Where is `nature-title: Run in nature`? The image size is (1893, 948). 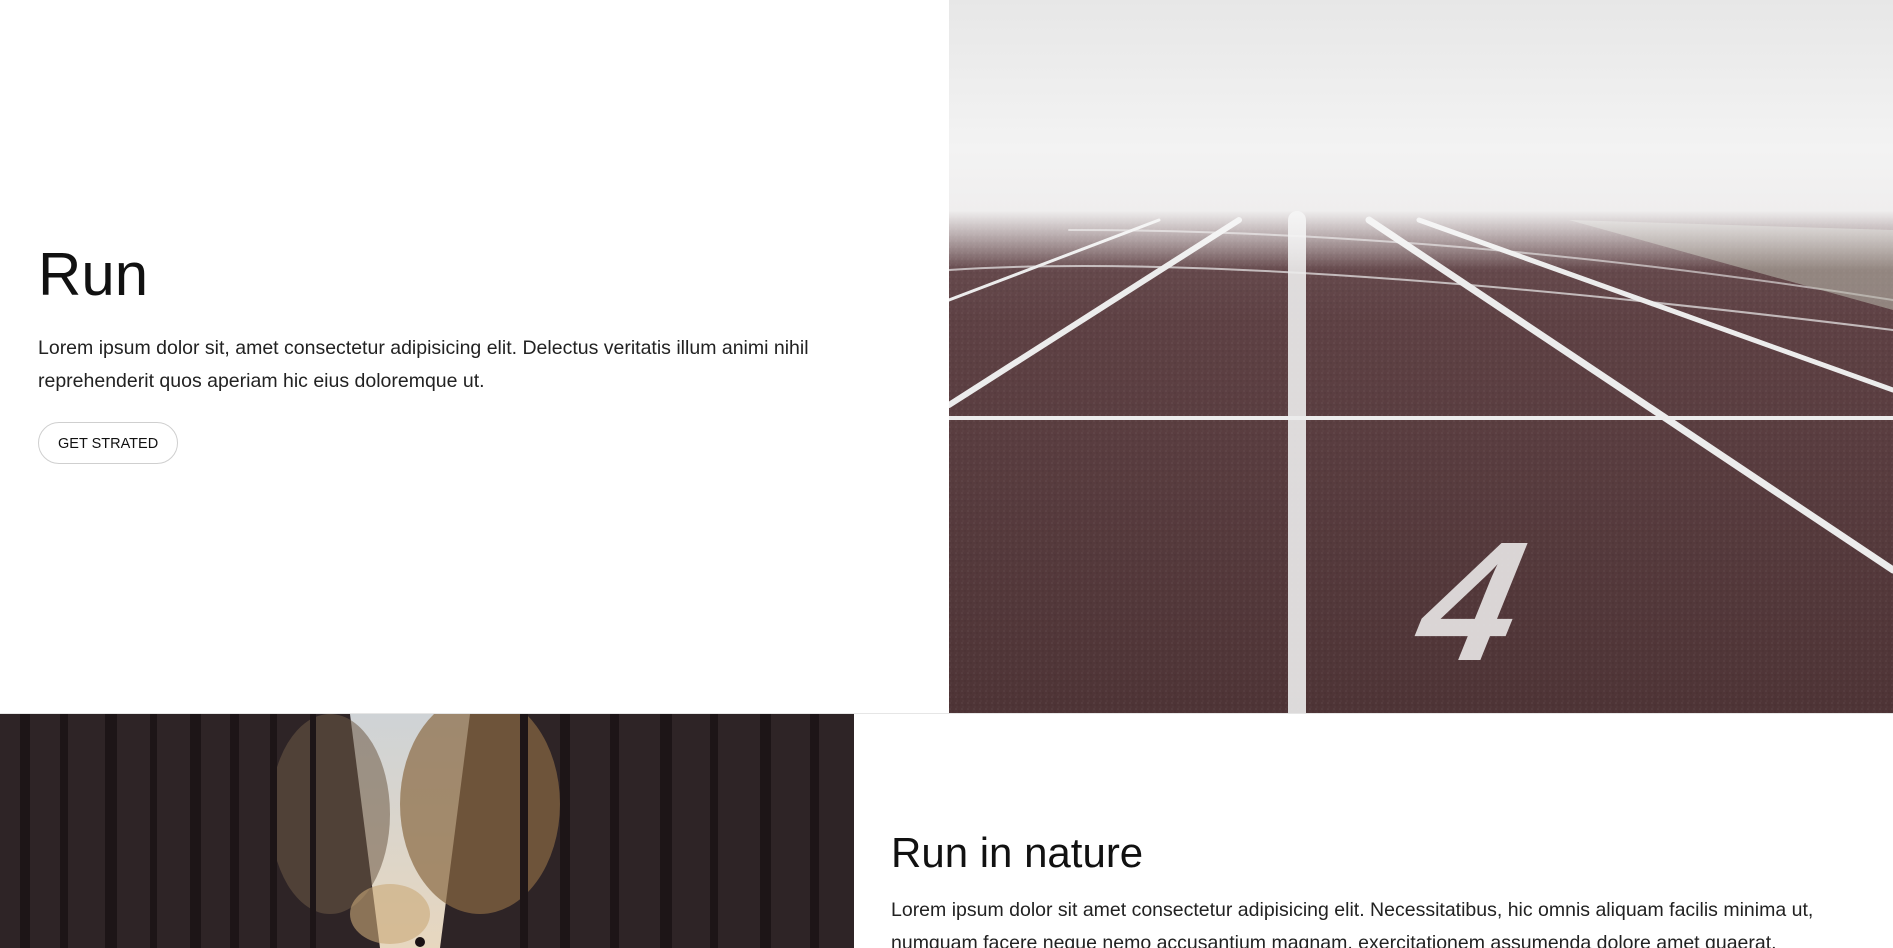
nature-title: Run in nature is located at coordinates (1017, 852).